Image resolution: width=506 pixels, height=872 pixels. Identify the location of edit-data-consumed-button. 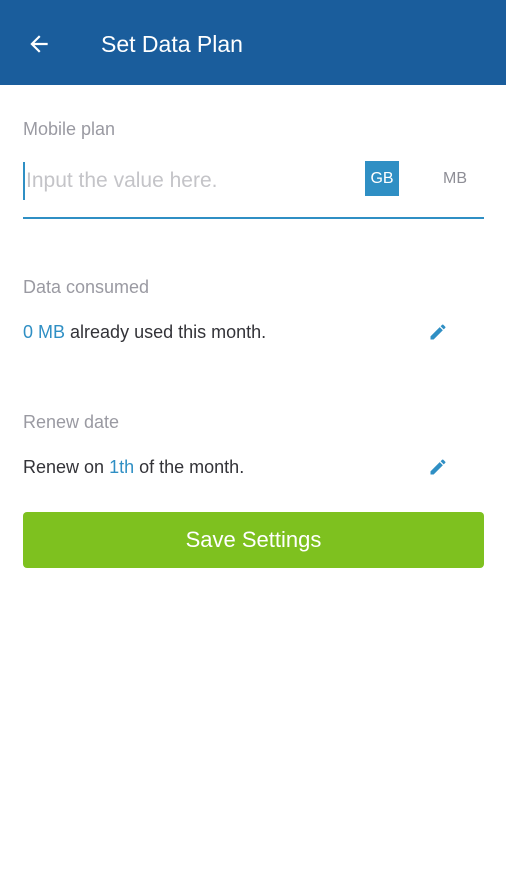
(438, 332).